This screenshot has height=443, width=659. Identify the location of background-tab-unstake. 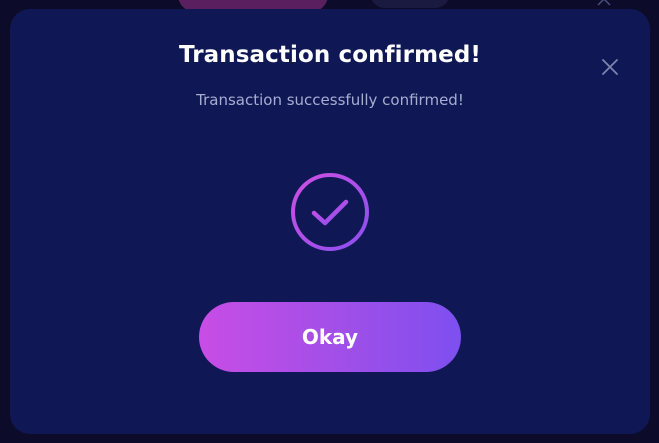
(410, 4).